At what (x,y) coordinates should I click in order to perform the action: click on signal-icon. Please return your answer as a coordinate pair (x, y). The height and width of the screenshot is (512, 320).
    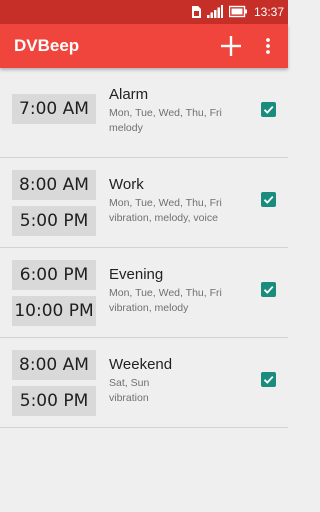
    Looking at the image, I should click on (215, 11).